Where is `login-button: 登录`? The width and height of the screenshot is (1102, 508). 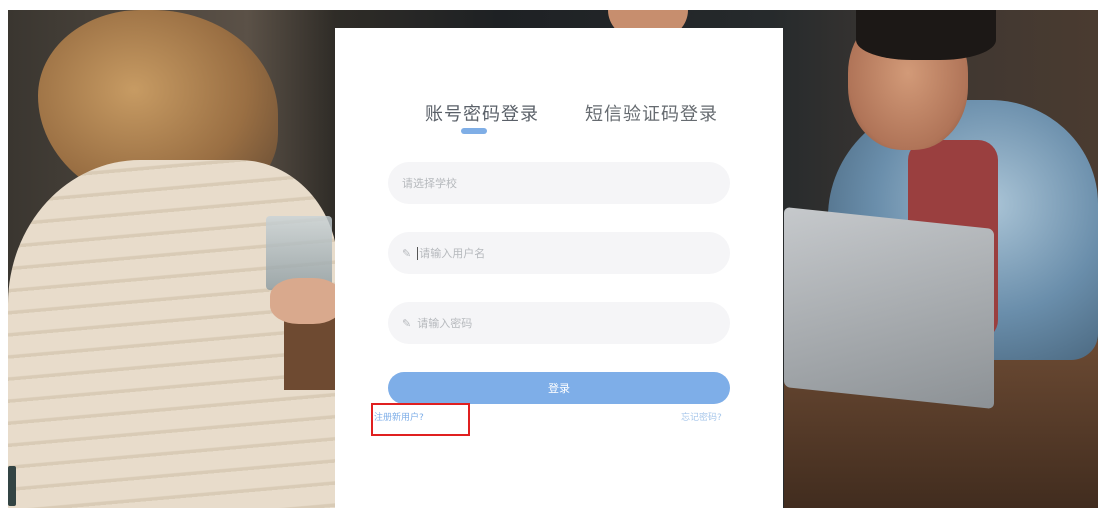
login-button: 登录 is located at coordinates (559, 388).